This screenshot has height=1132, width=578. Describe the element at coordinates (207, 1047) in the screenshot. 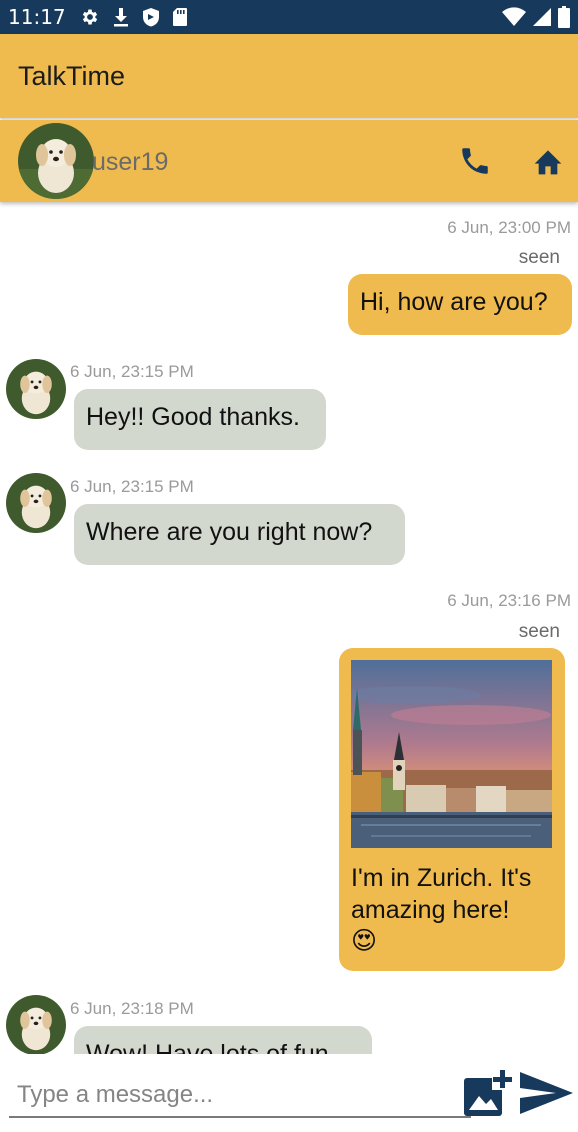

I see `message-text: Wow! Have lots of fun` at that location.